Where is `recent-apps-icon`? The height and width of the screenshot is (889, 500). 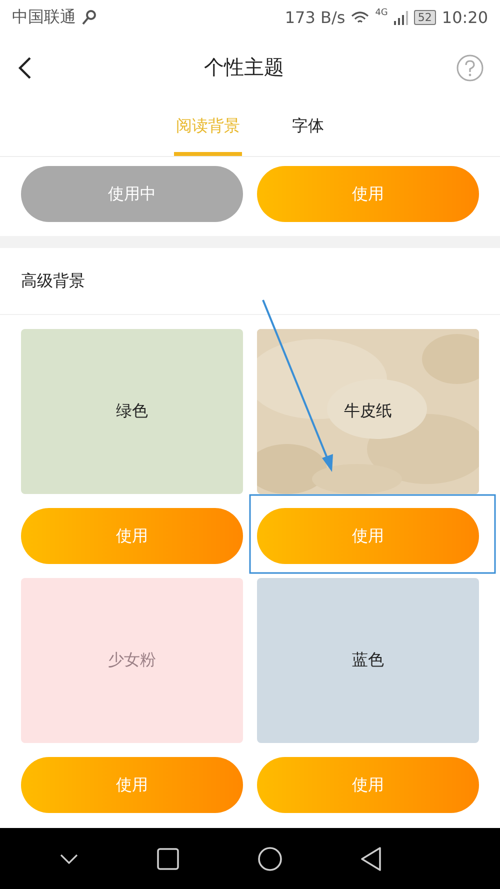
recent-apps-icon is located at coordinates (167, 859).